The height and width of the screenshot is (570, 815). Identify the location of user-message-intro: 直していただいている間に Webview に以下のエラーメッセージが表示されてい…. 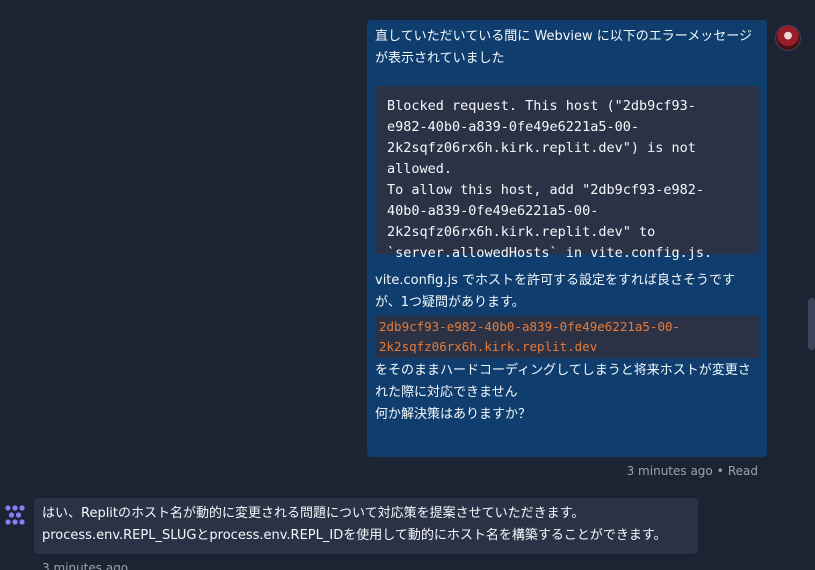
(563, 47).